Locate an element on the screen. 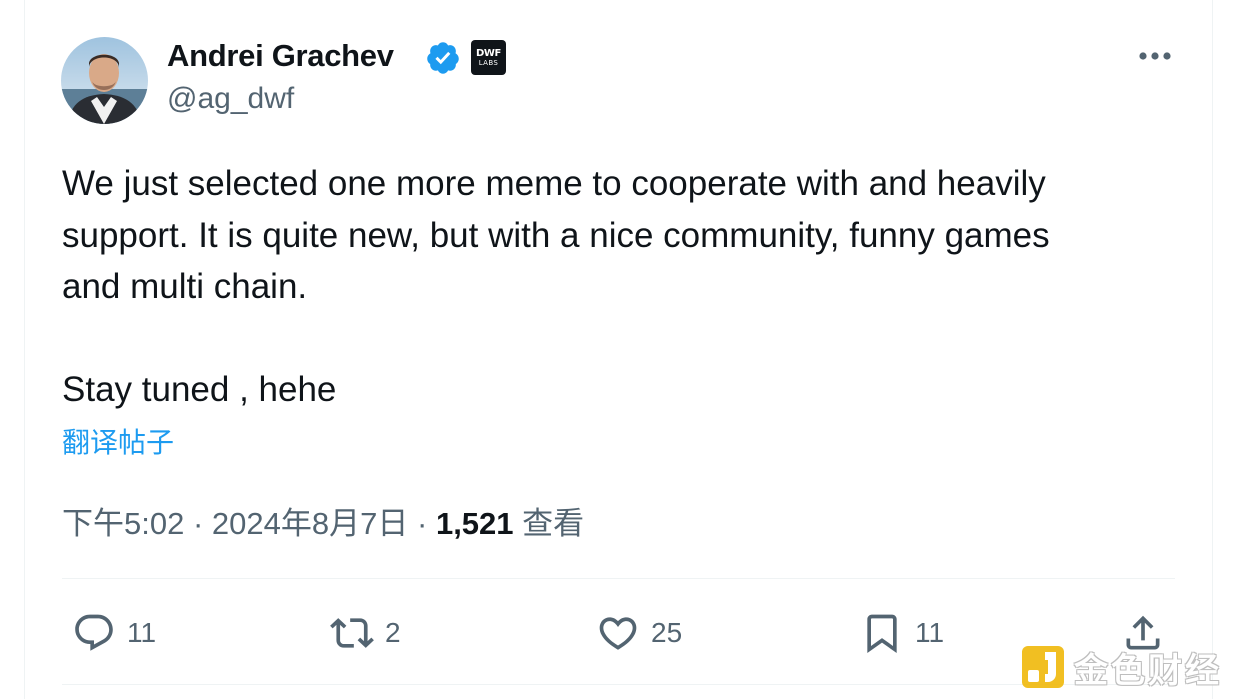 The width and height of the screenshot is (1255, 699). org-badge-line1: DWF is located at coordinates (488, 53).